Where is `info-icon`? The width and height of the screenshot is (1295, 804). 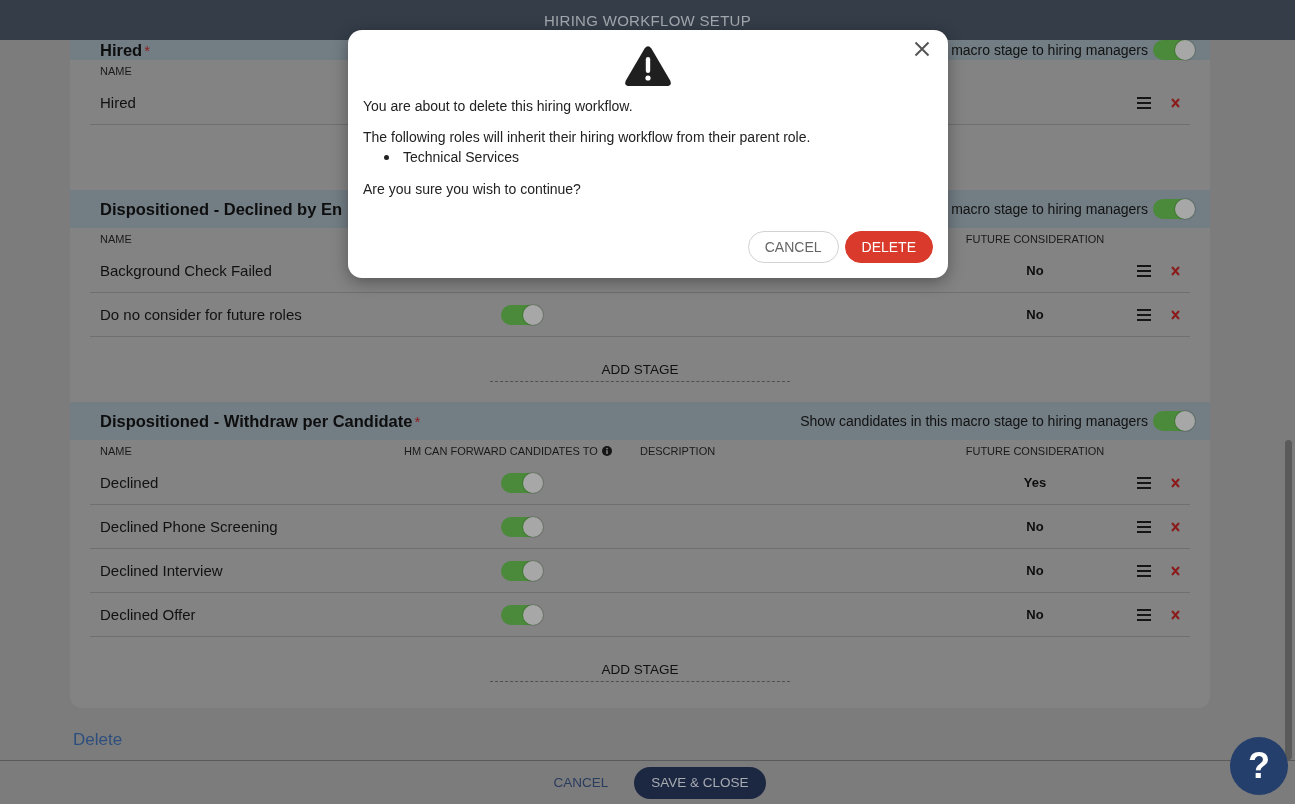 info-icon is located at coordinates (606, 450).